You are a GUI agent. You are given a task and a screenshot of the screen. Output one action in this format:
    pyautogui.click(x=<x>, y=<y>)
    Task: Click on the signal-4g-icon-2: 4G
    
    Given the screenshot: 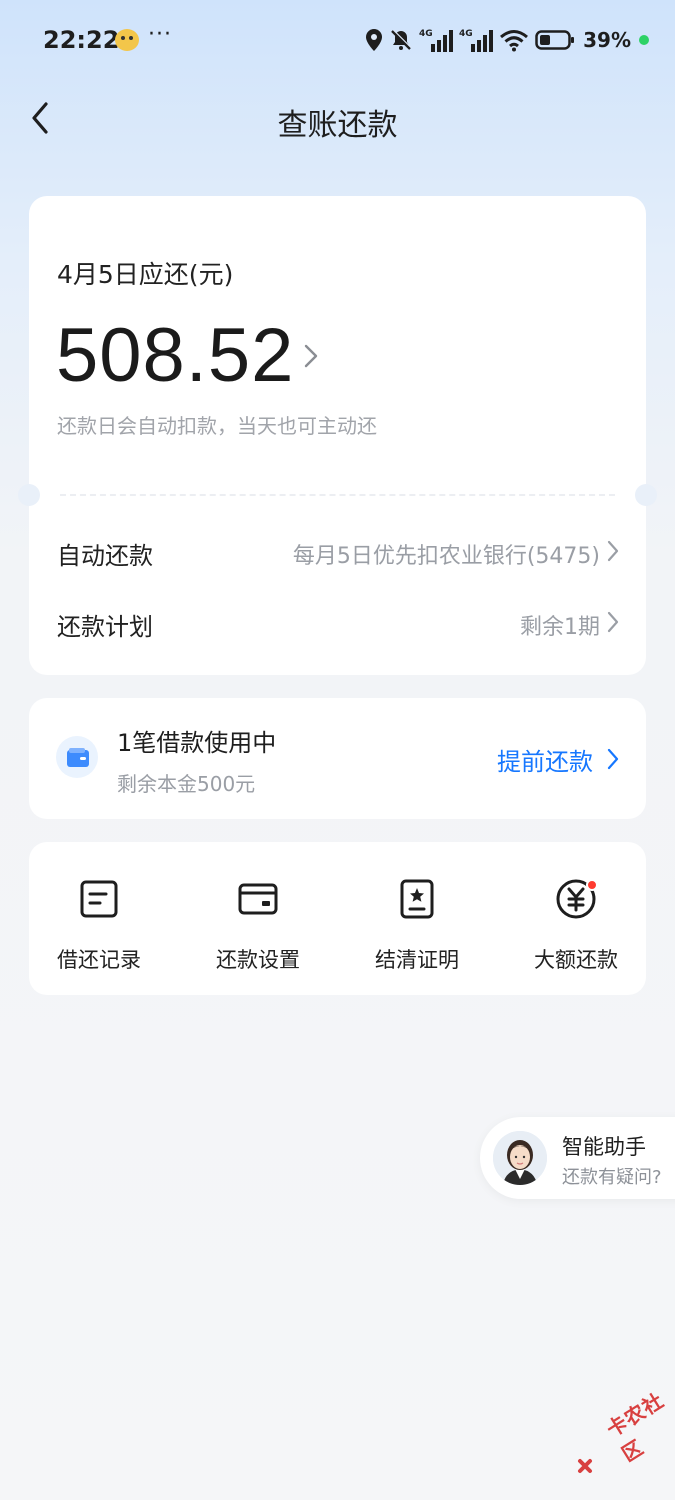 What is the action you would take?
    pyautogui.click(x=476, y=40)
    